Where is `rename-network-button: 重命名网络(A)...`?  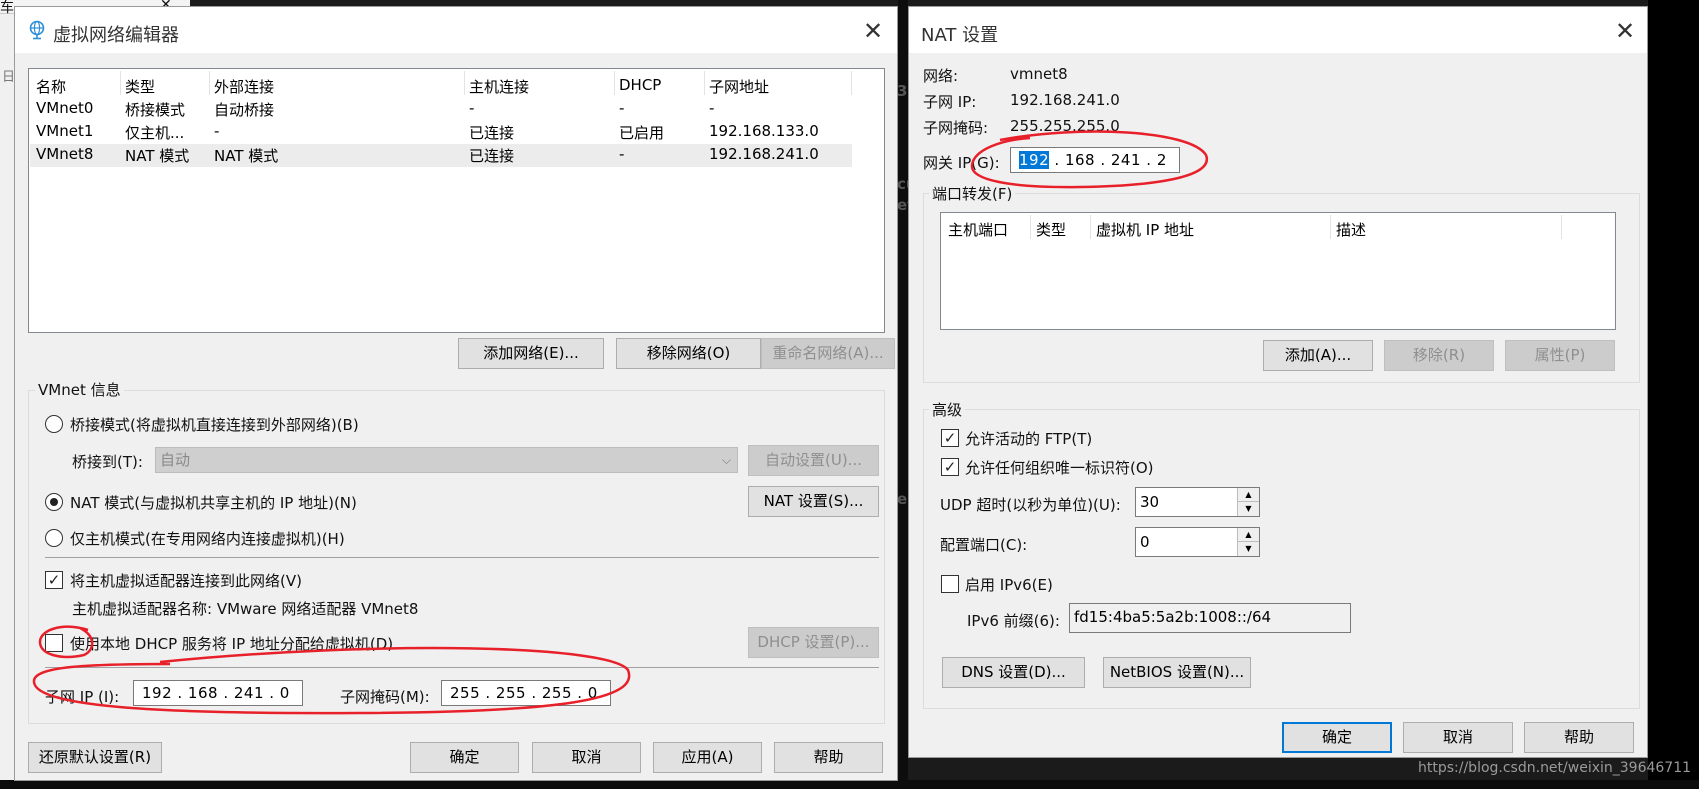
rename-network-button: 重命名网络(A)... is located at coordinates (828, 353).